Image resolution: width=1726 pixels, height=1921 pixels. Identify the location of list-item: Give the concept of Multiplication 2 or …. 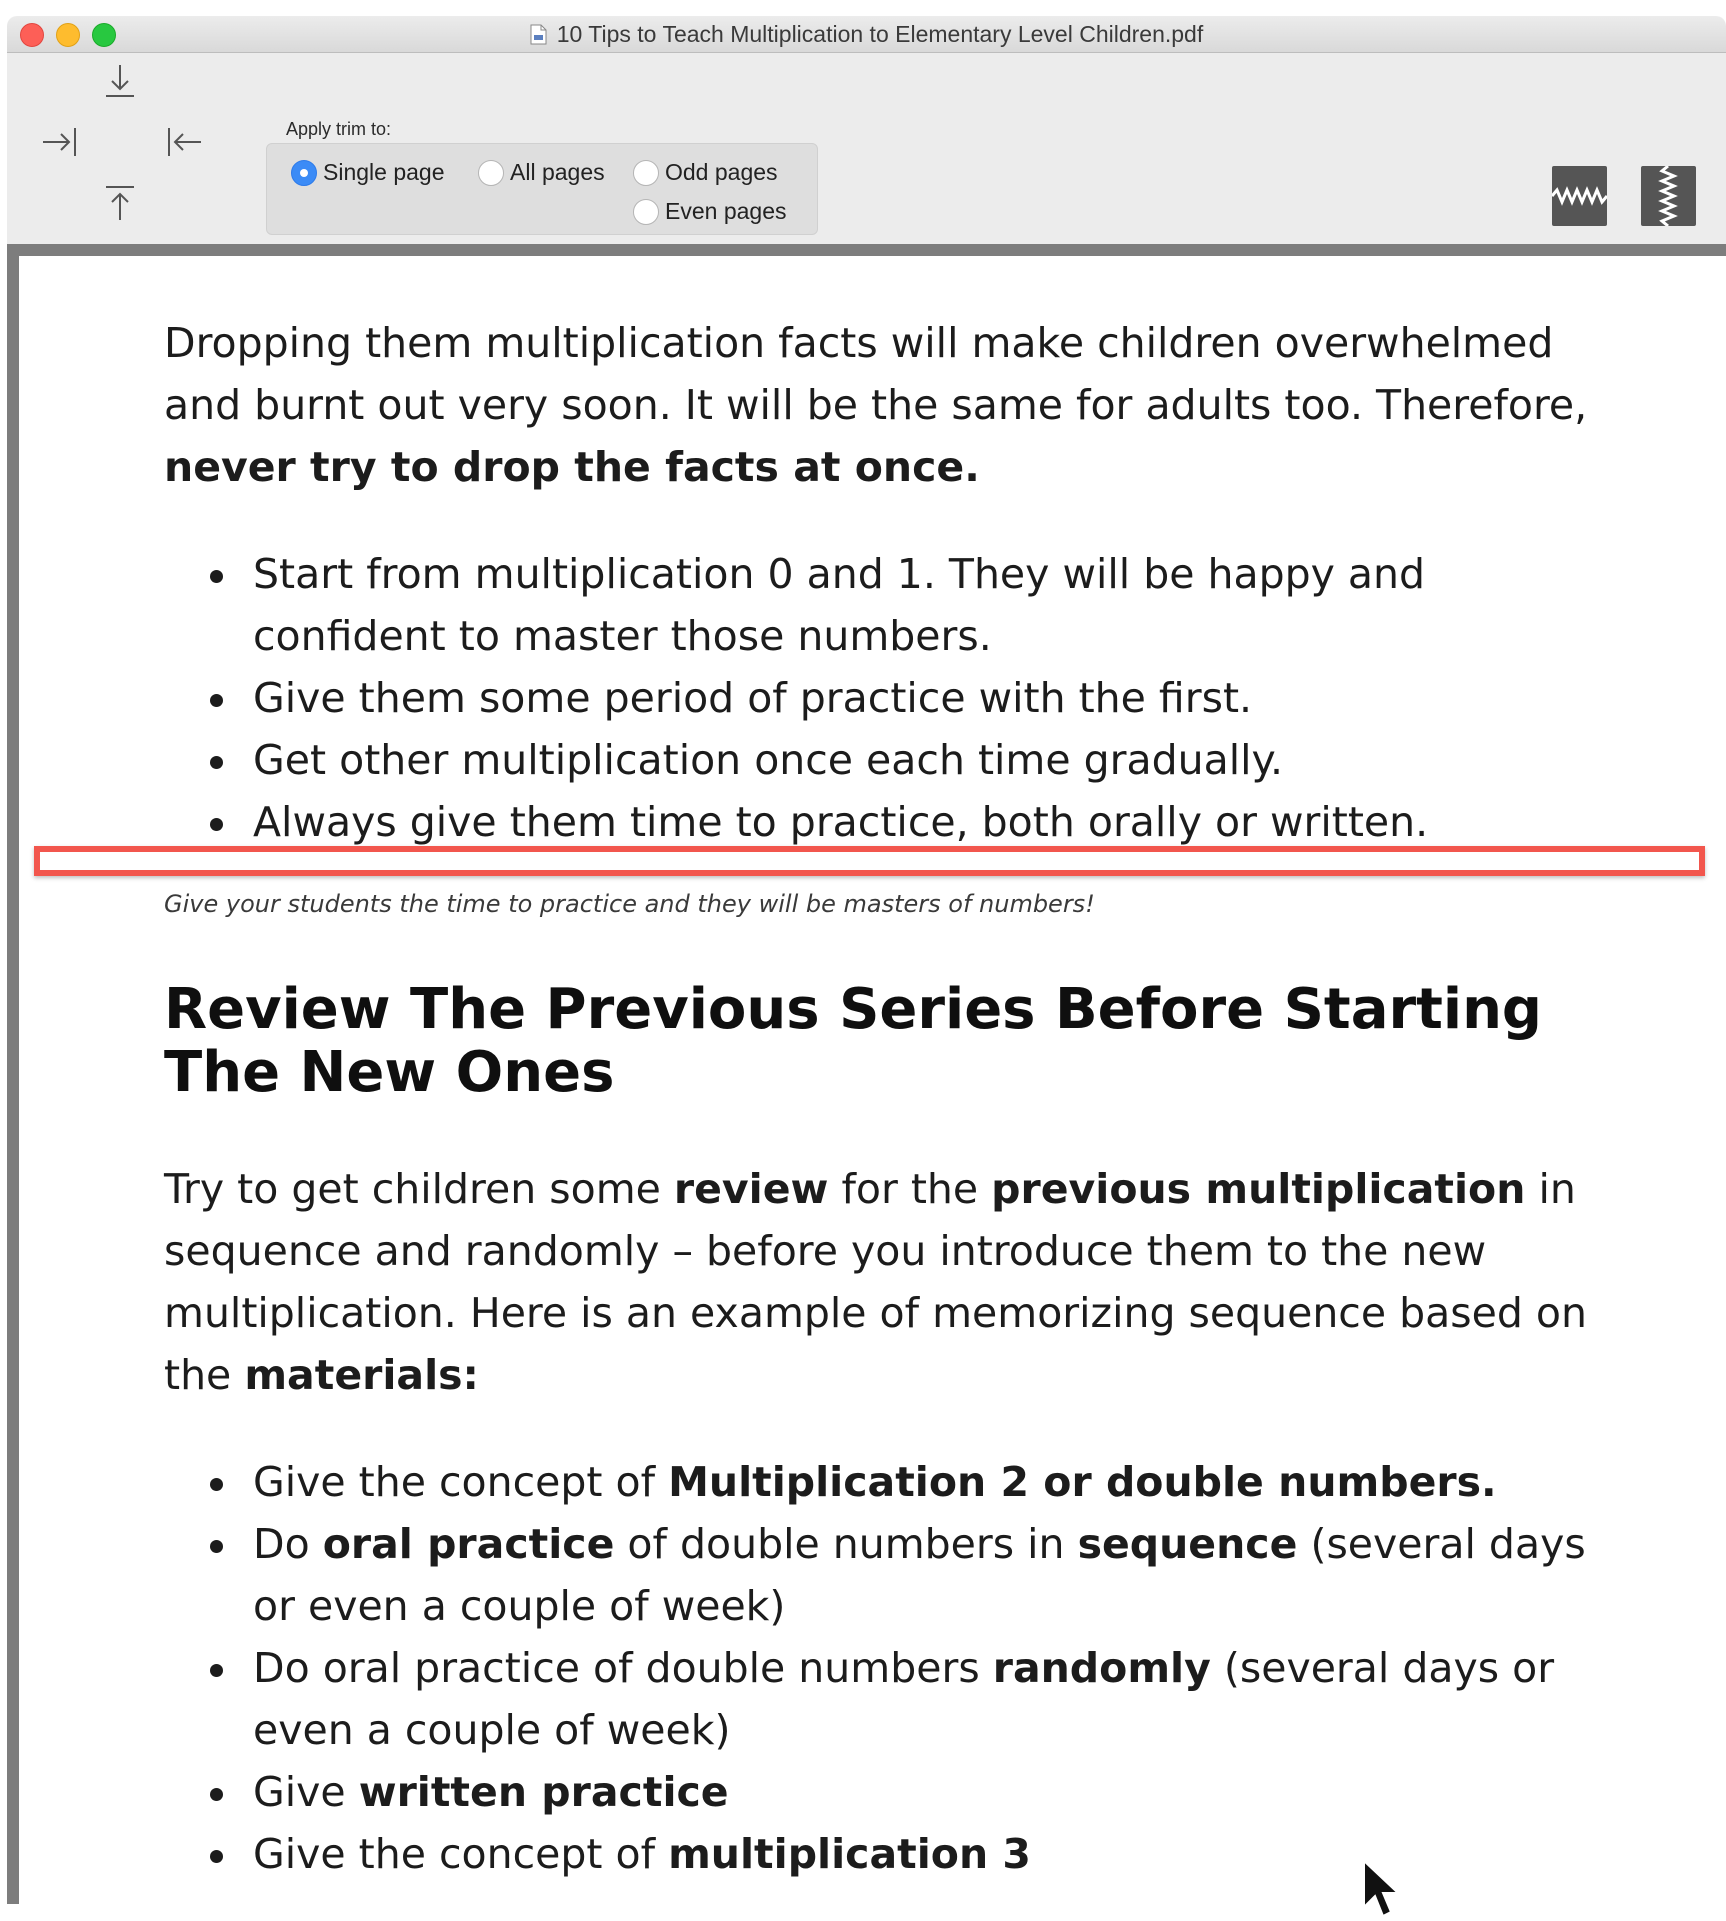
(884, 1482).